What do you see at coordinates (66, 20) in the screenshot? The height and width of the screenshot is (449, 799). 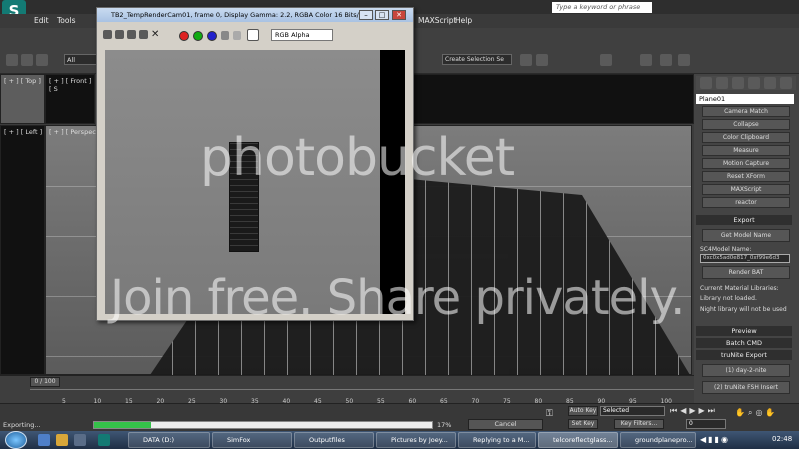 I see `menu-tools: Tools` at bounding box center [66, 20].